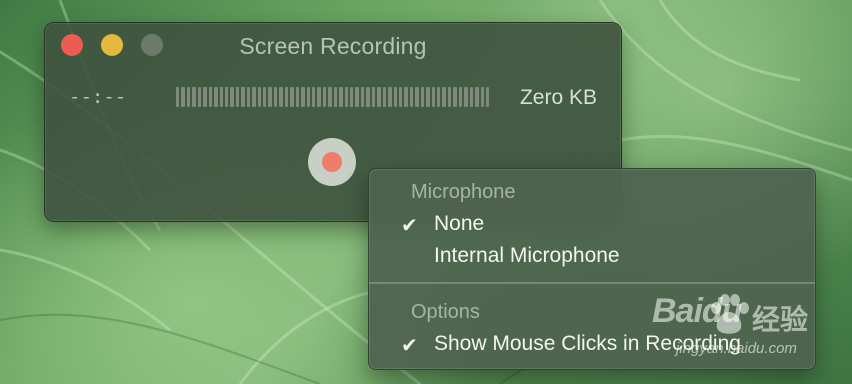 This screenshot has width=852, height=384. I want to click on menu-item-label: None, so click(459, 223).